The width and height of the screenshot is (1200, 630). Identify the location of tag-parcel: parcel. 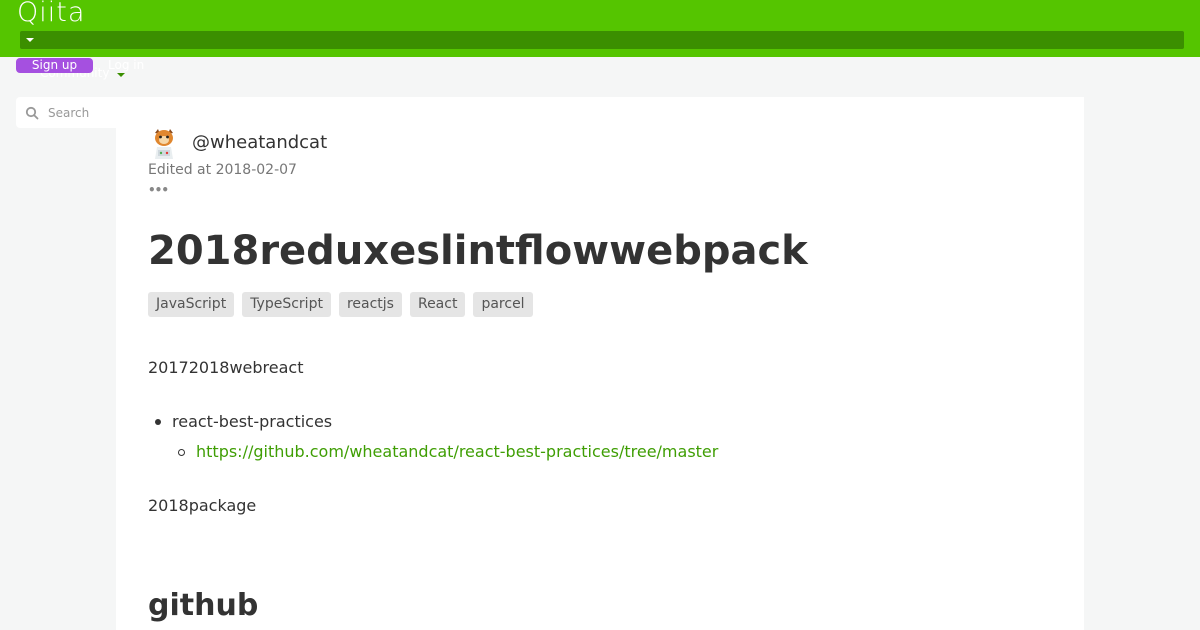
(503, 304).